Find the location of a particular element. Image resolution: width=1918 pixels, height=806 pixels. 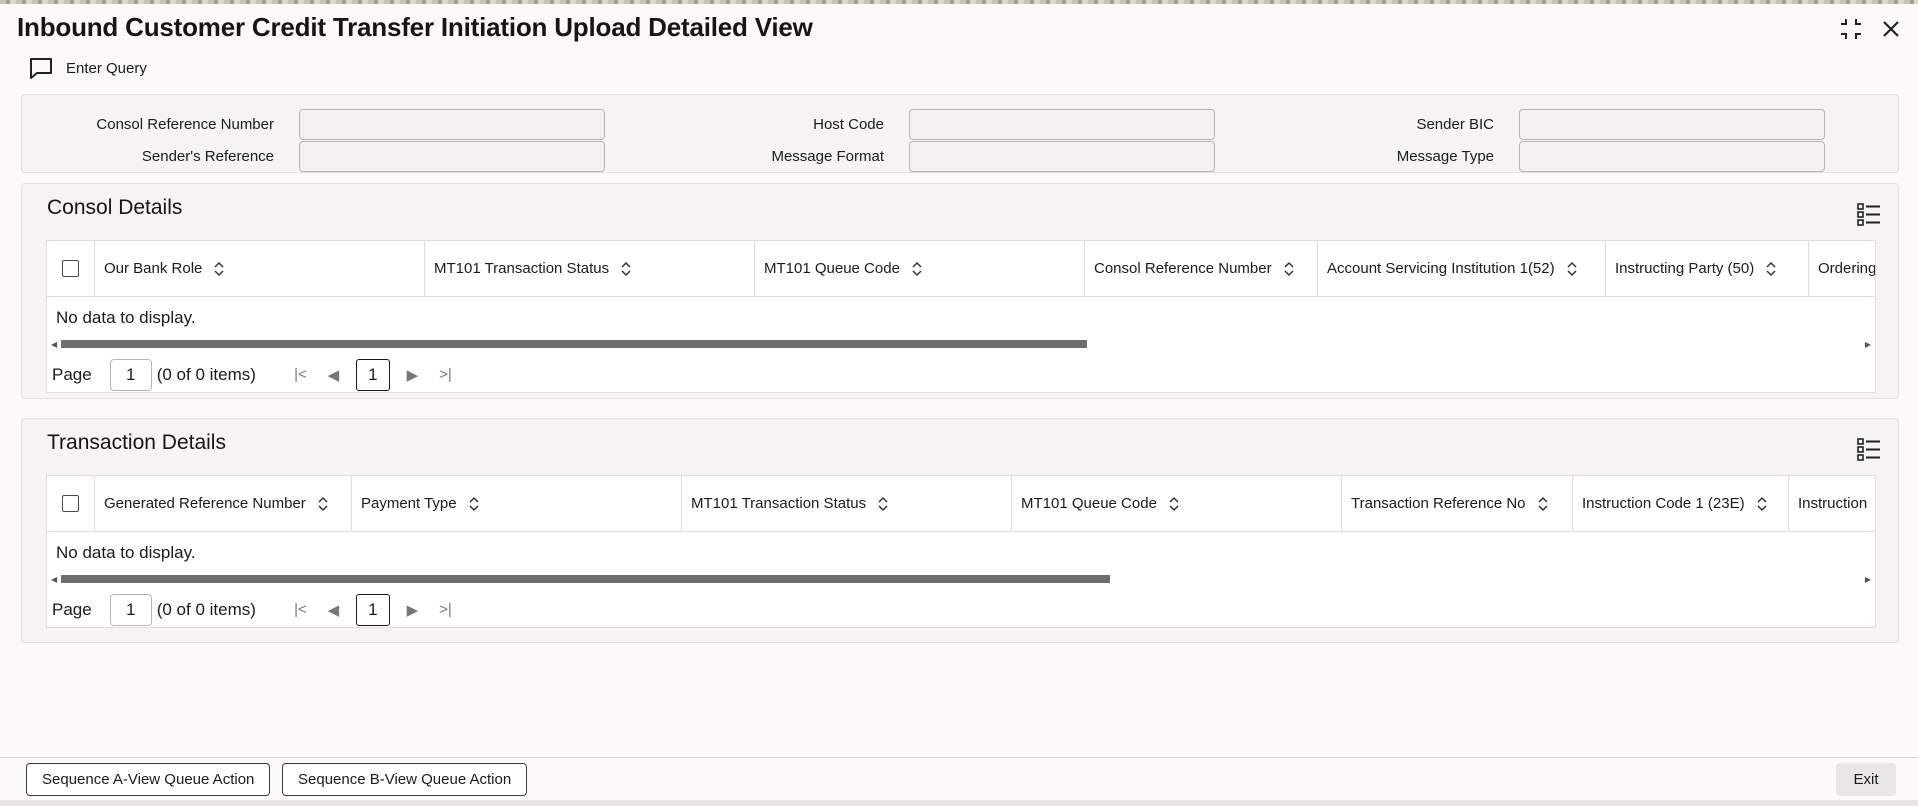

host-code-label: Host Code is located at coordinates (848, 124).